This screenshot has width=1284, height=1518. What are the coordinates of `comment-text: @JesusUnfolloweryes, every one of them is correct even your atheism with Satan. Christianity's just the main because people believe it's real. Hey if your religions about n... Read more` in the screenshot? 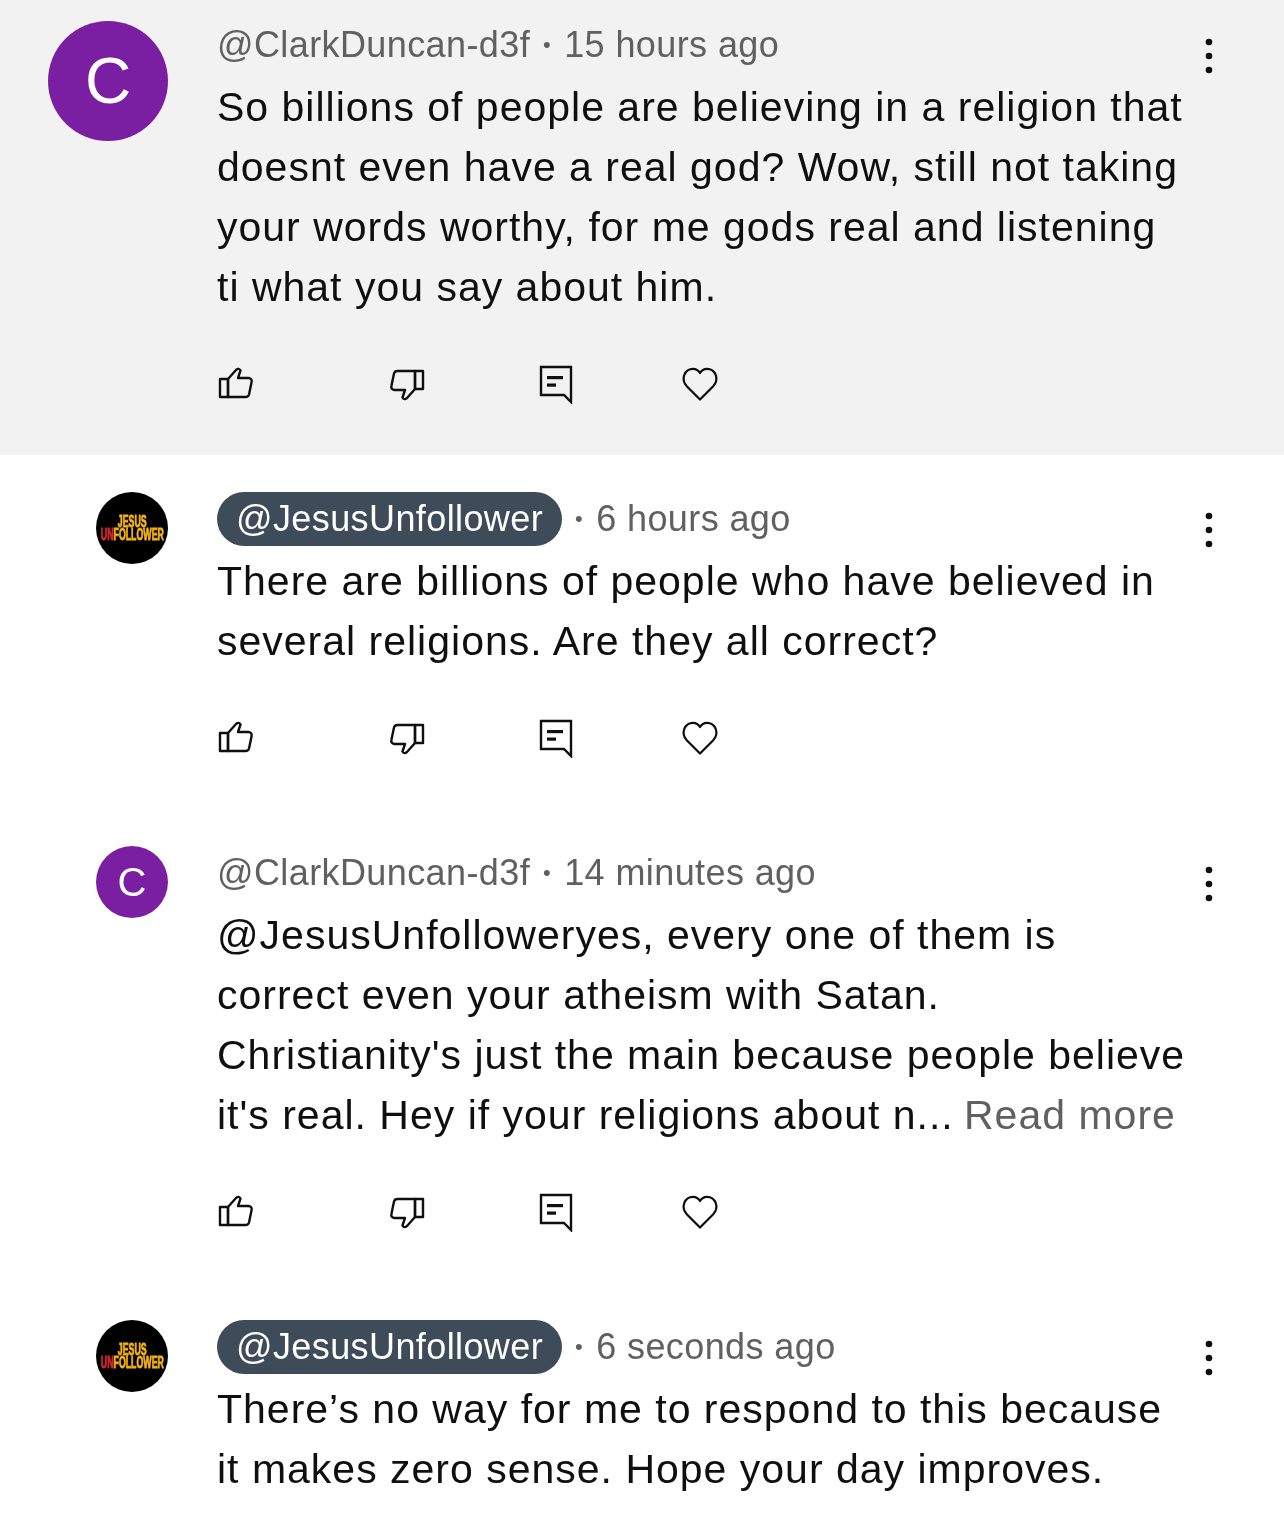 It's located at (702, 1025).